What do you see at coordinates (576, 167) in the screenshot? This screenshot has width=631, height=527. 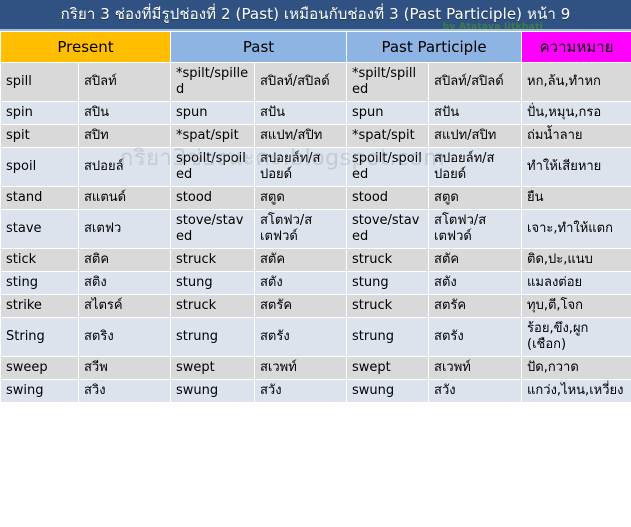 I see `cell-meaning: ทำให้เสียหาย` at bounding box center [576, 167].